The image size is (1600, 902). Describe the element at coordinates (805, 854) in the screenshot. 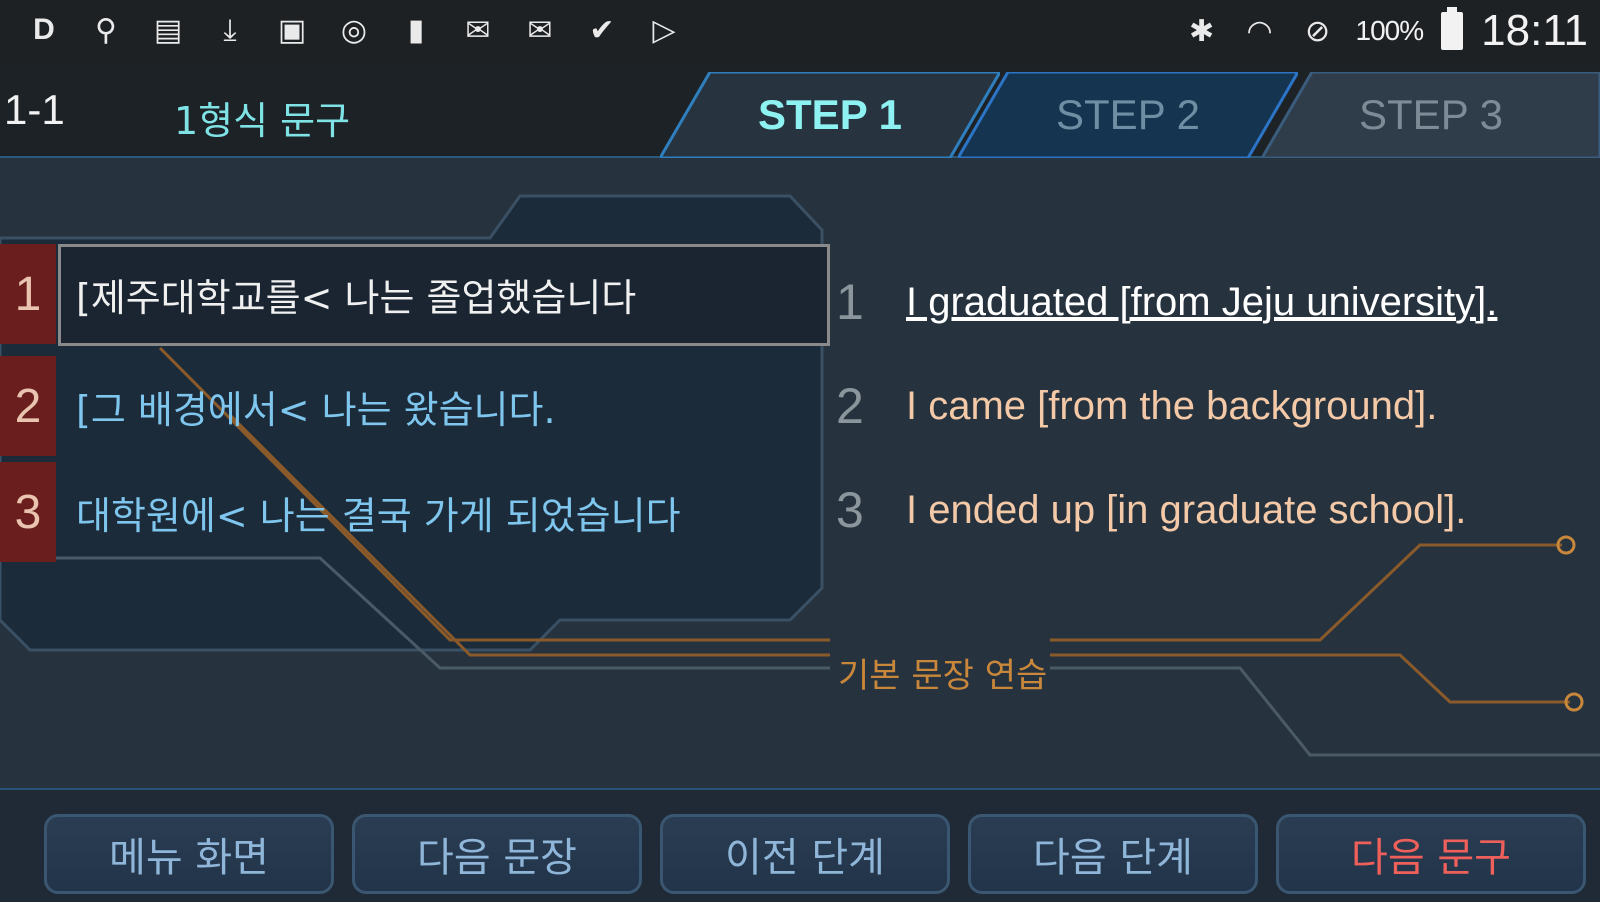

I see `prev-step-button: 이전 단계` at that location.